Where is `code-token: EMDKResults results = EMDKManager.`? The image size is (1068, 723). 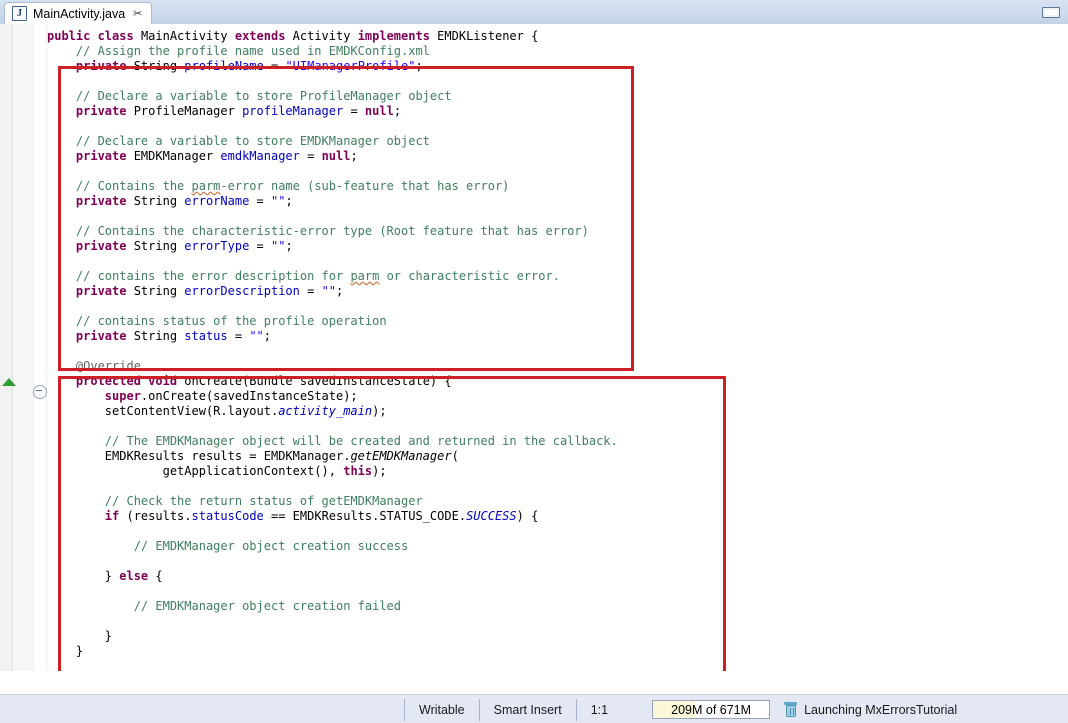 code-token: EMDKResults results = EMDKManager. is located at coordinates (199, 456).